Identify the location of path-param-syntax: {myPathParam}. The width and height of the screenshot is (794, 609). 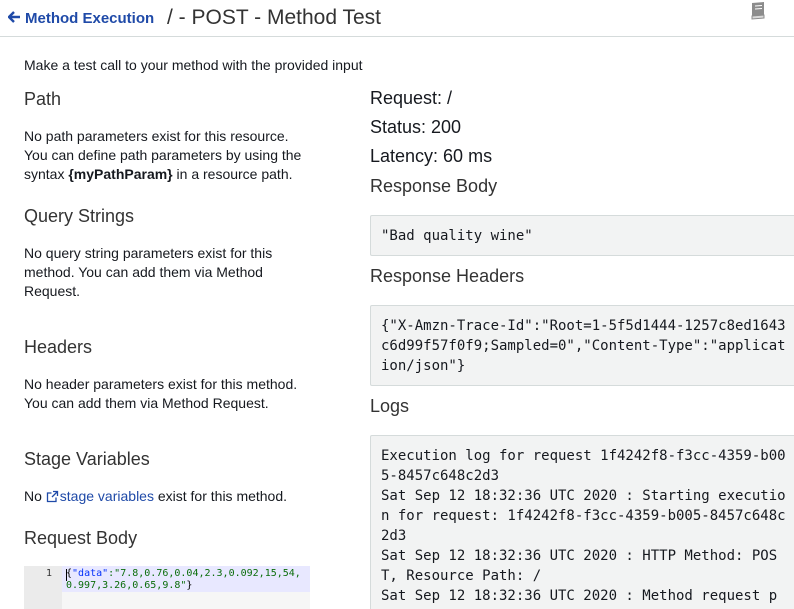
(120, 174).